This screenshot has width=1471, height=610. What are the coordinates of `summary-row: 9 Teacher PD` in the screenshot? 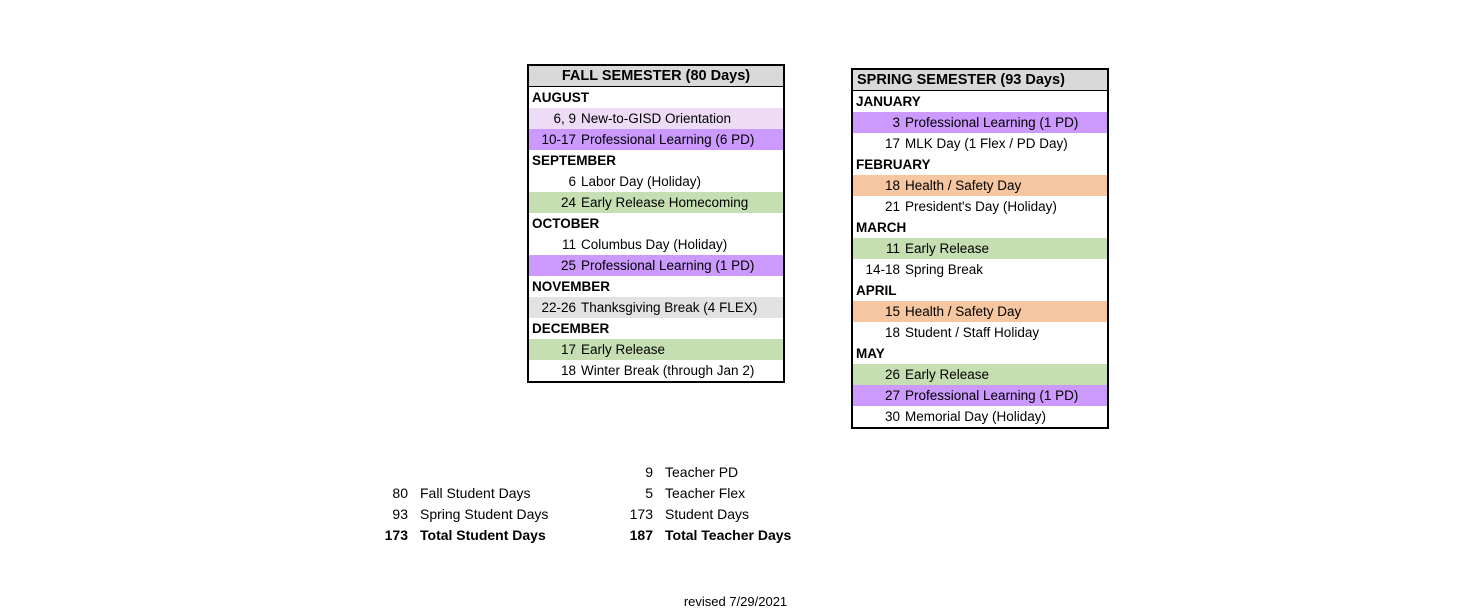 It's located at (727, 472).